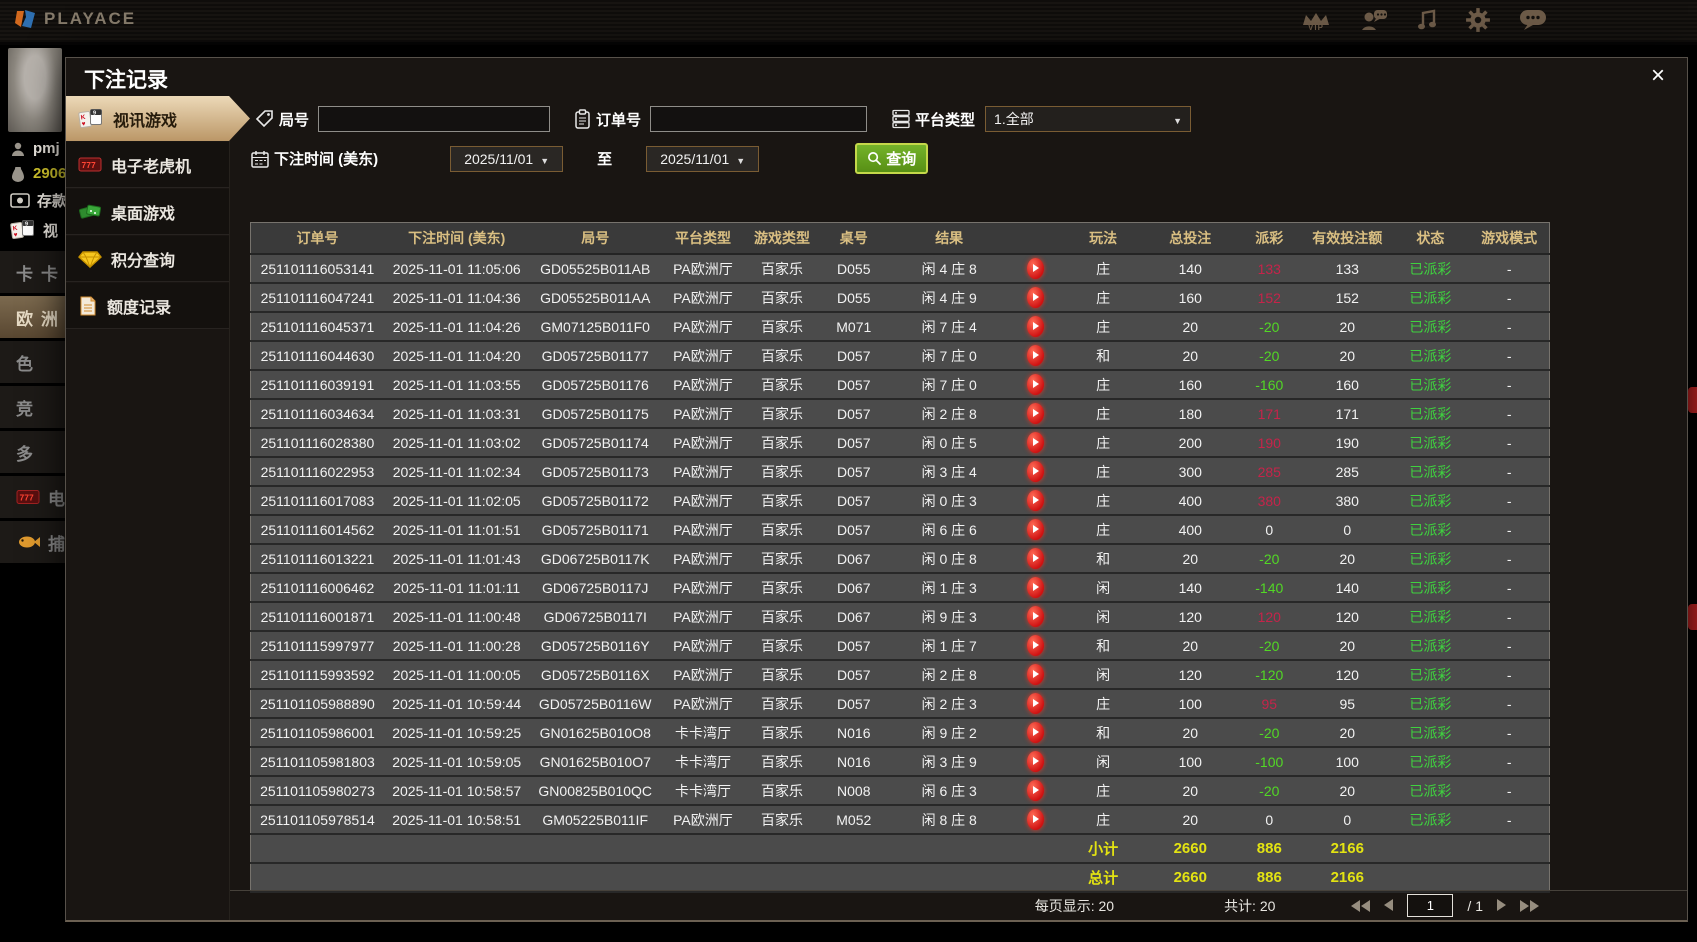  I want to click on document-icon, so click(88, 305).